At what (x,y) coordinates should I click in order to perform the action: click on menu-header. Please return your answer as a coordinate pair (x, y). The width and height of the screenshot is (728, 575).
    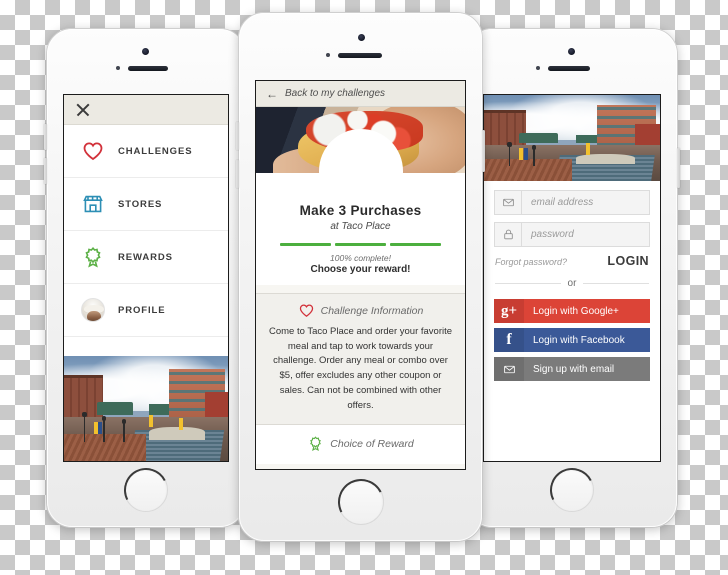
    Looking at the image, I should click on (146, 110).